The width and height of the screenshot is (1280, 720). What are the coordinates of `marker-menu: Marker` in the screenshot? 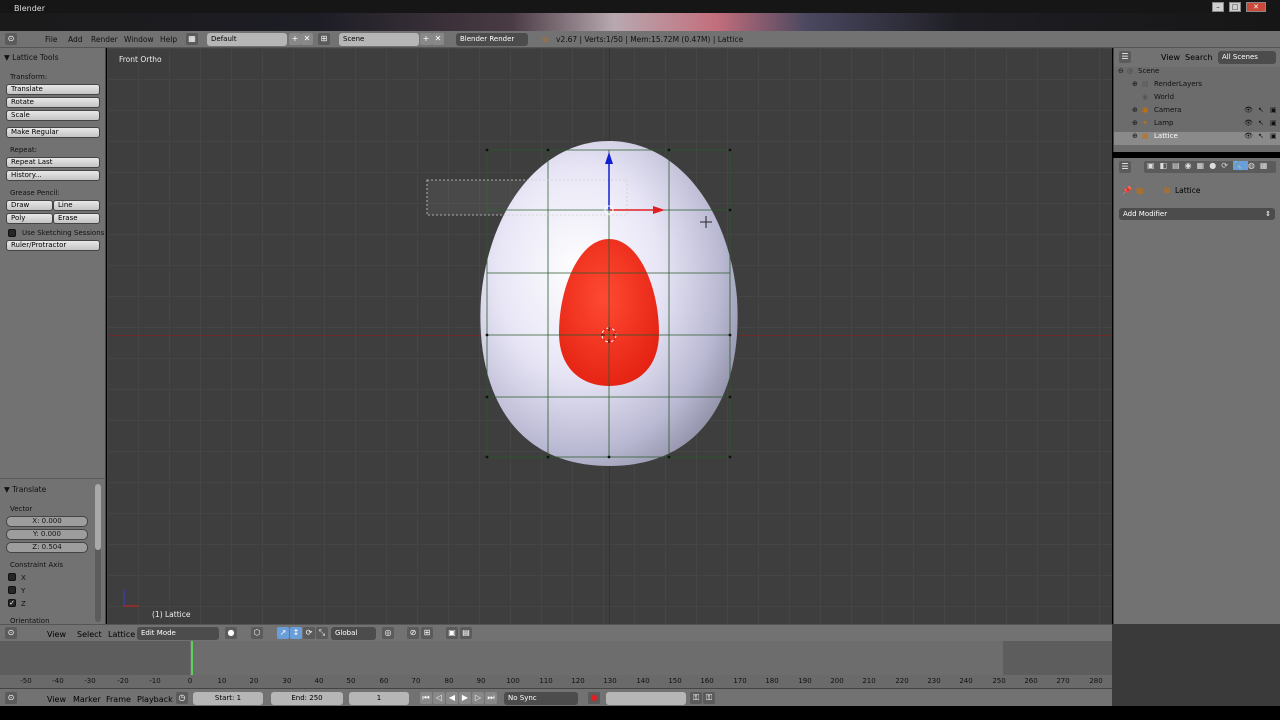 It's located at (87, 699).